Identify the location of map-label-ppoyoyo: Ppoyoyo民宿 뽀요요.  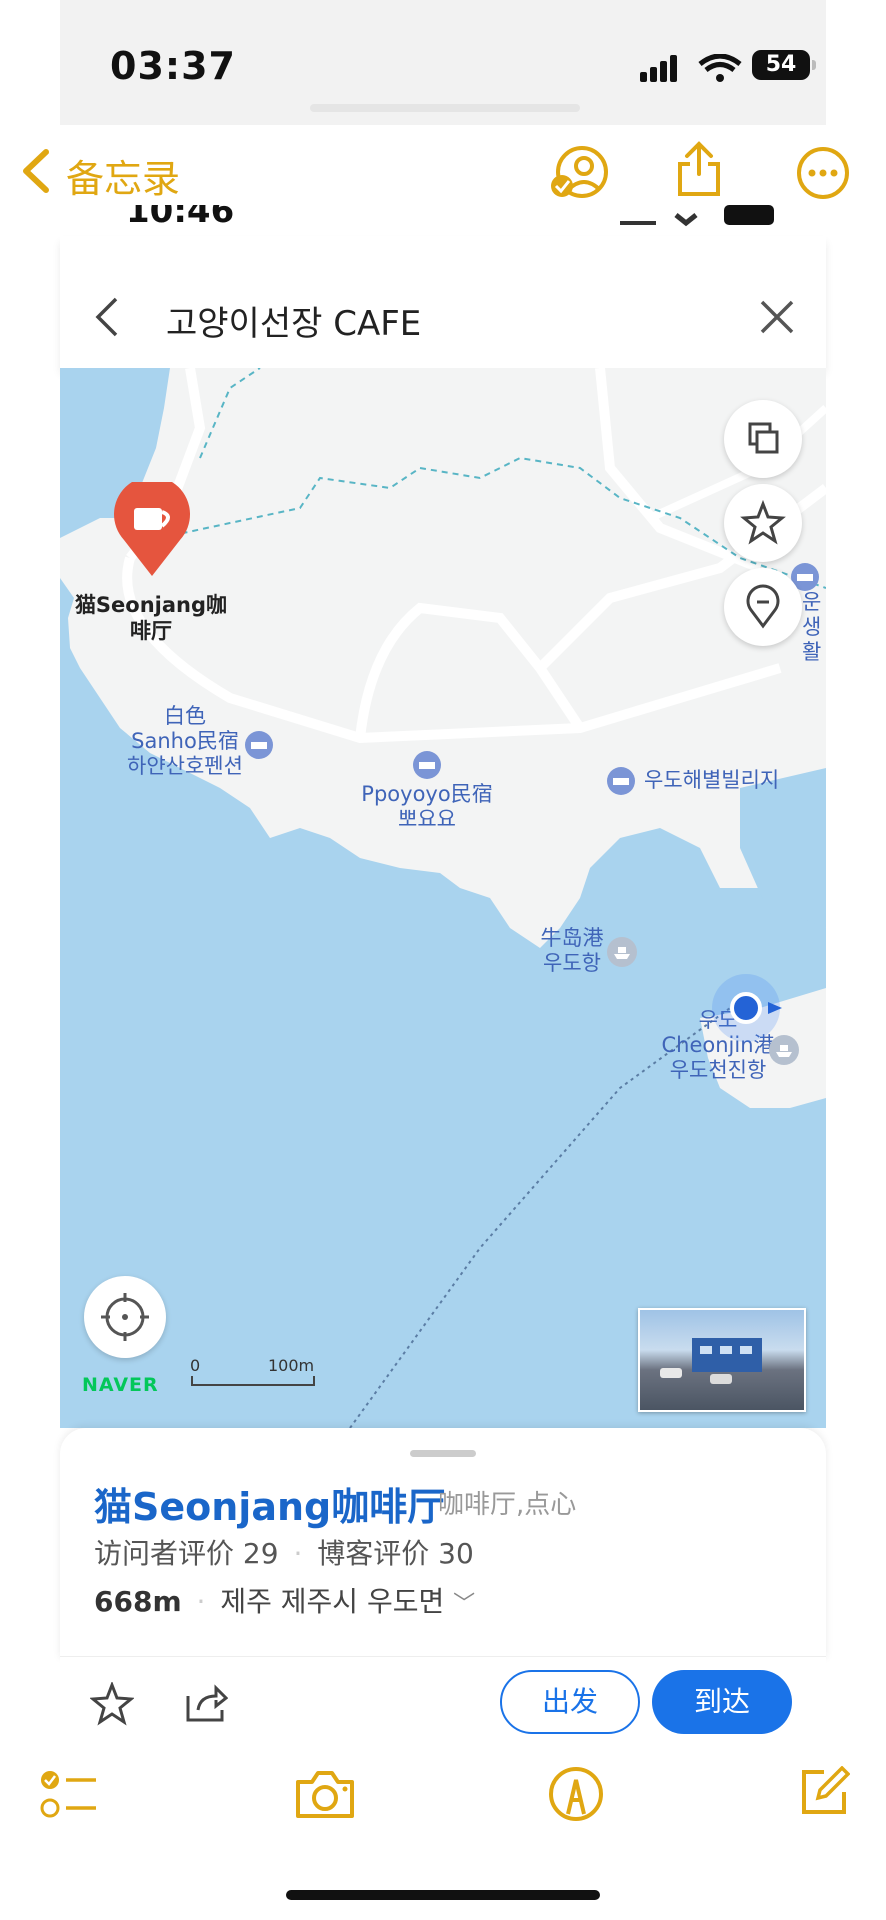
(427, 807).